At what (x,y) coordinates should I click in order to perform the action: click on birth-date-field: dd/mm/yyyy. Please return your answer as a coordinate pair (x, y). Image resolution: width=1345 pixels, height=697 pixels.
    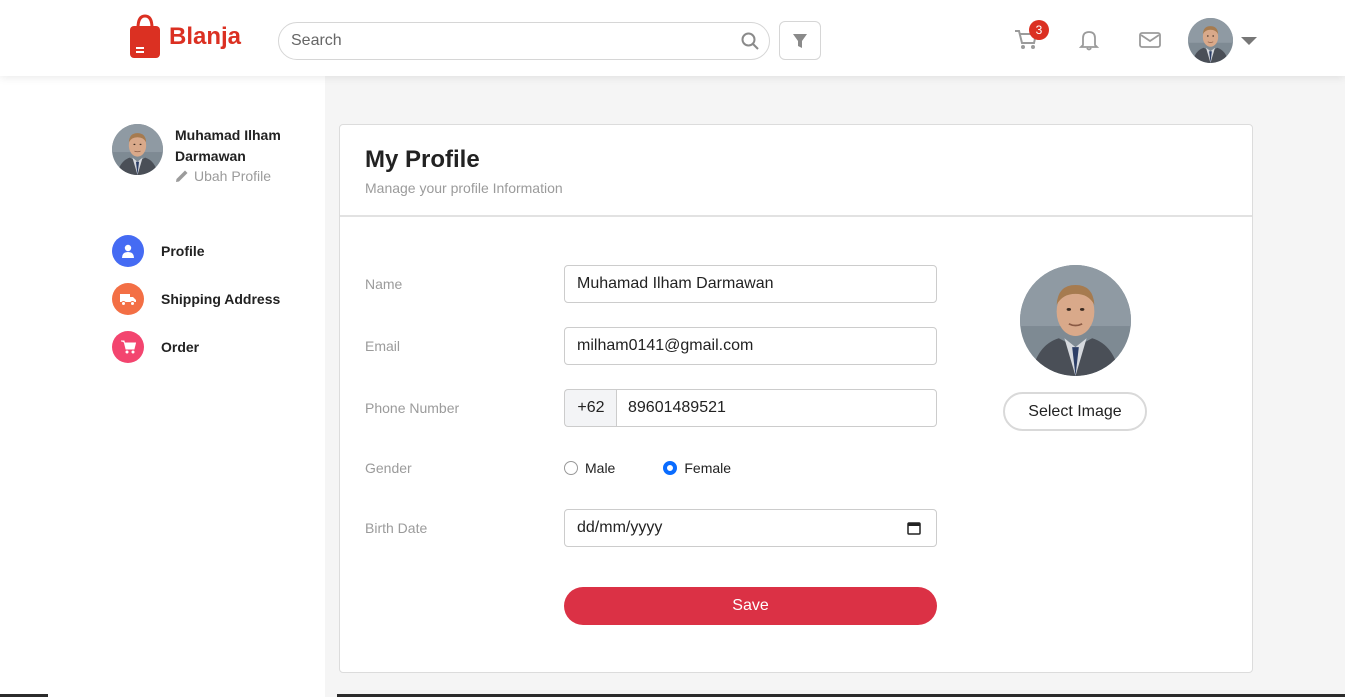
    Looking at the image, I should click on (750, 528).